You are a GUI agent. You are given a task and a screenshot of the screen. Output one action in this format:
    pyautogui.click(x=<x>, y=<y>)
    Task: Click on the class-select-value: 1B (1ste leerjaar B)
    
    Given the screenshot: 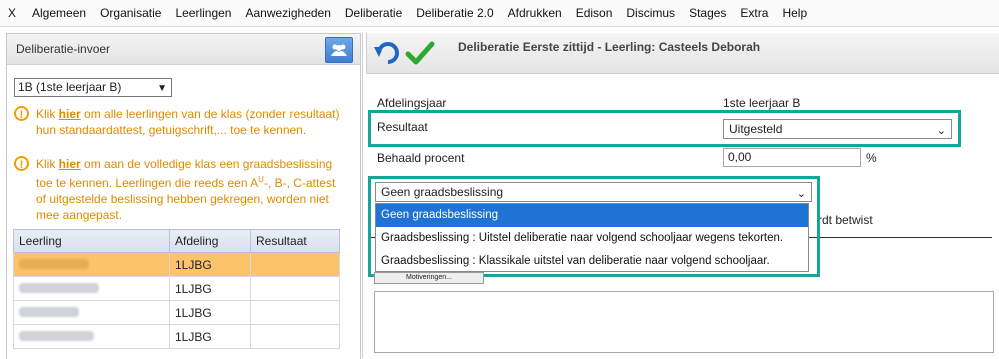 What is the action you would take?
    pyautogui.click(x=70, y=87)
    